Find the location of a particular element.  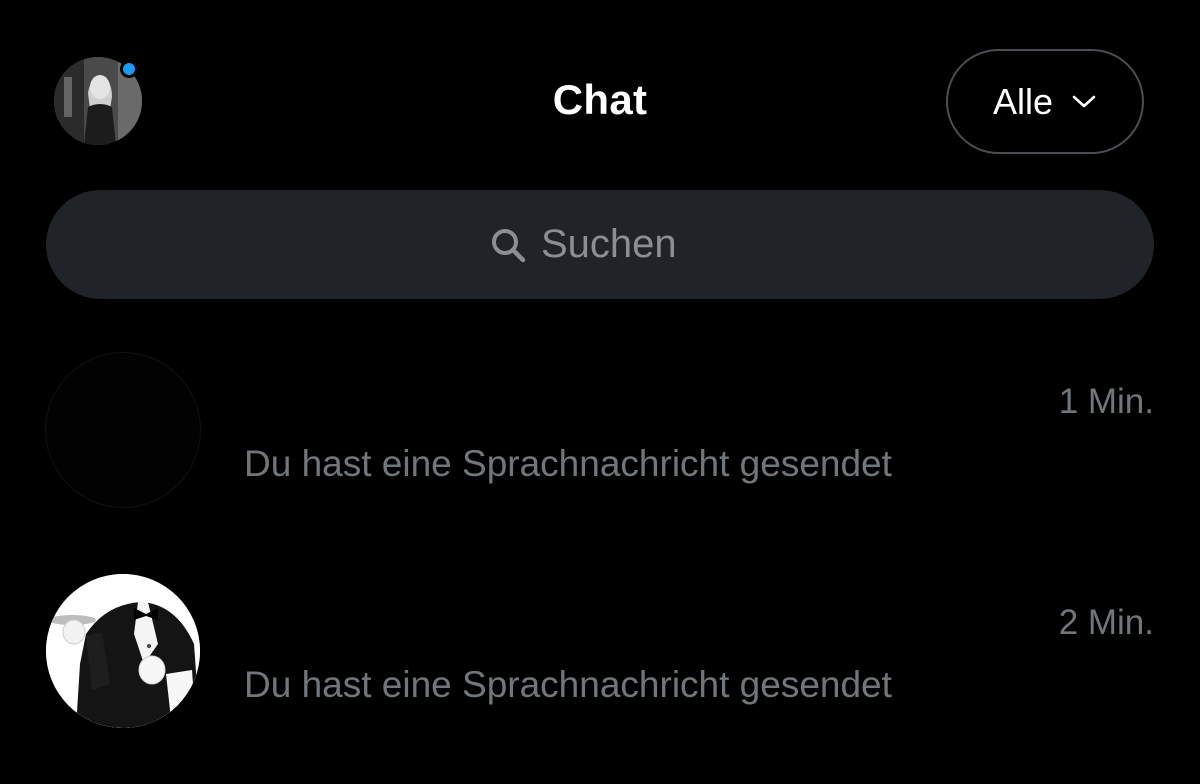

search-bar is located at coordinates (600, 244).